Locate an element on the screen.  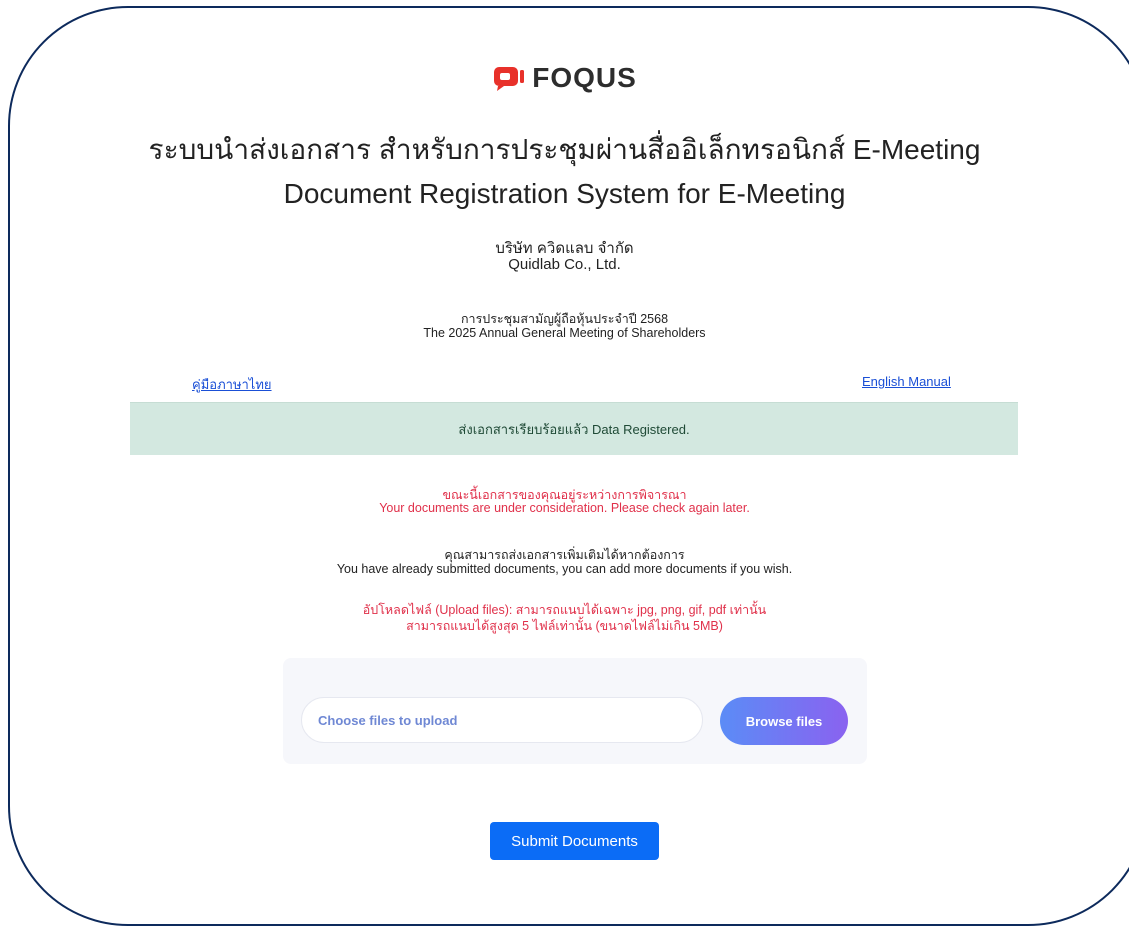
brand-name: FOQUS is located at coordinates (584, 77).